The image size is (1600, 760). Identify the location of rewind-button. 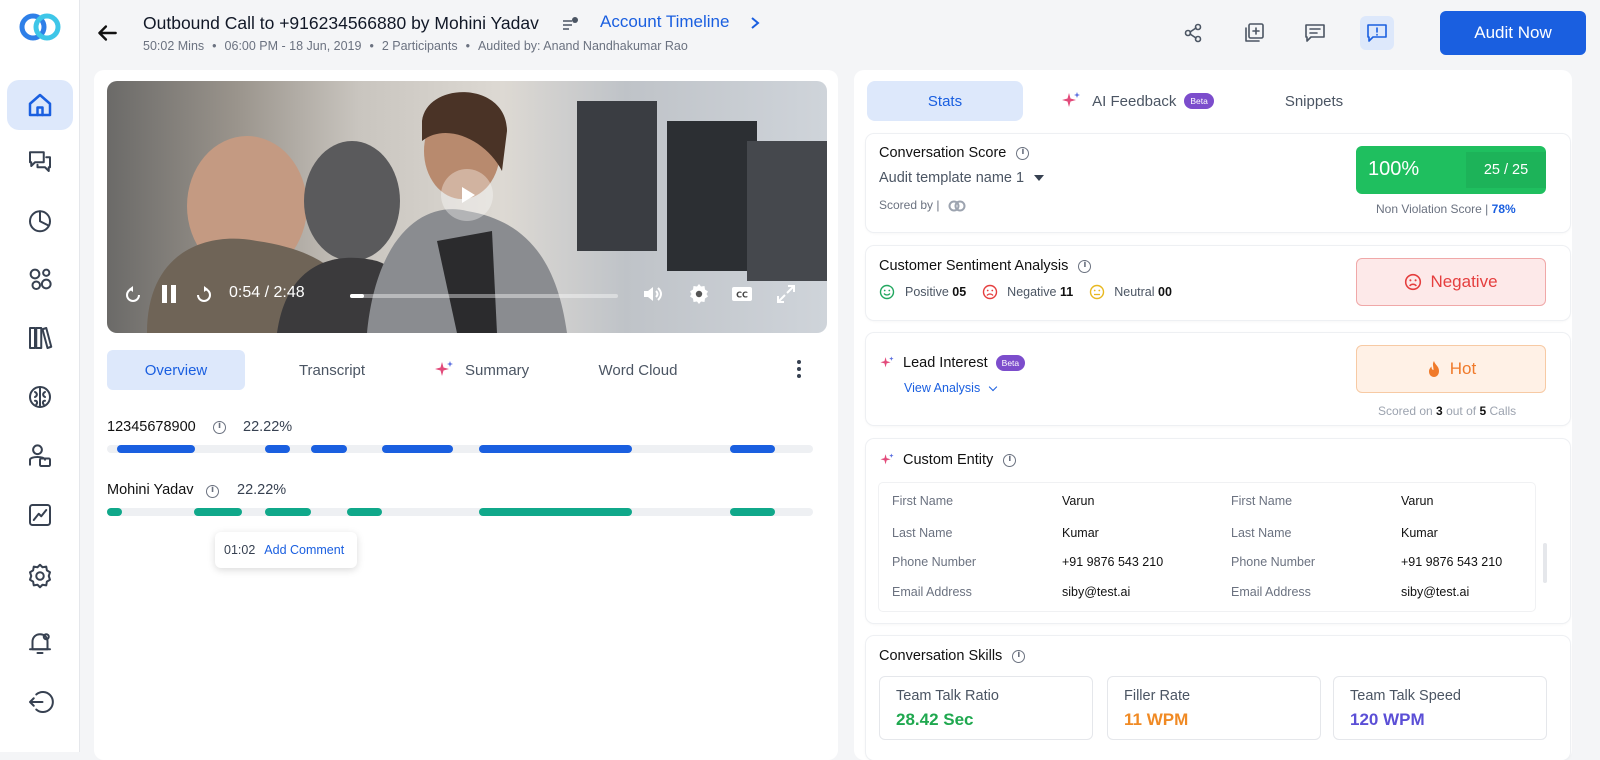
(133, 294).